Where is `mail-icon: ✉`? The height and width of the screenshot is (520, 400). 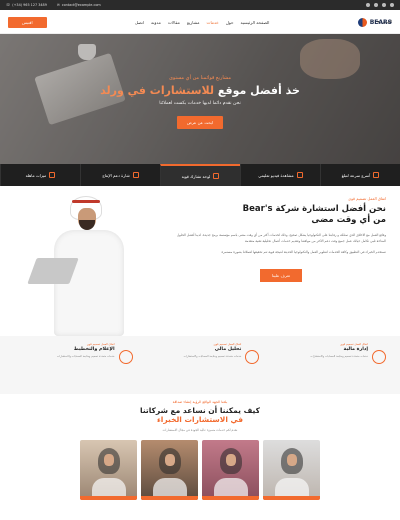
mail-icon: ✉ is located at coordinates (58, 5).